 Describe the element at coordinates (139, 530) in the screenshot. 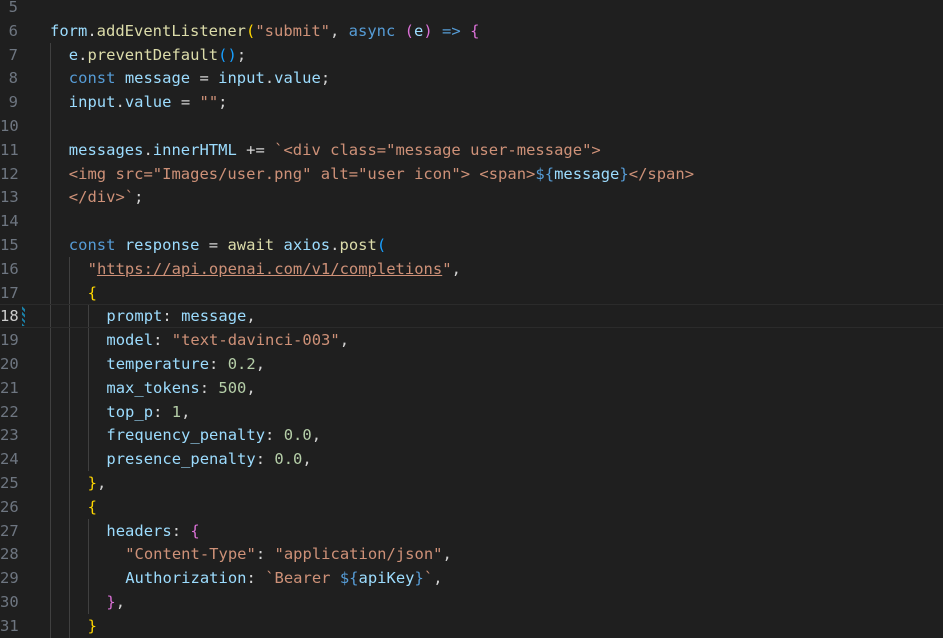

I see `code-token: headers` at that location.